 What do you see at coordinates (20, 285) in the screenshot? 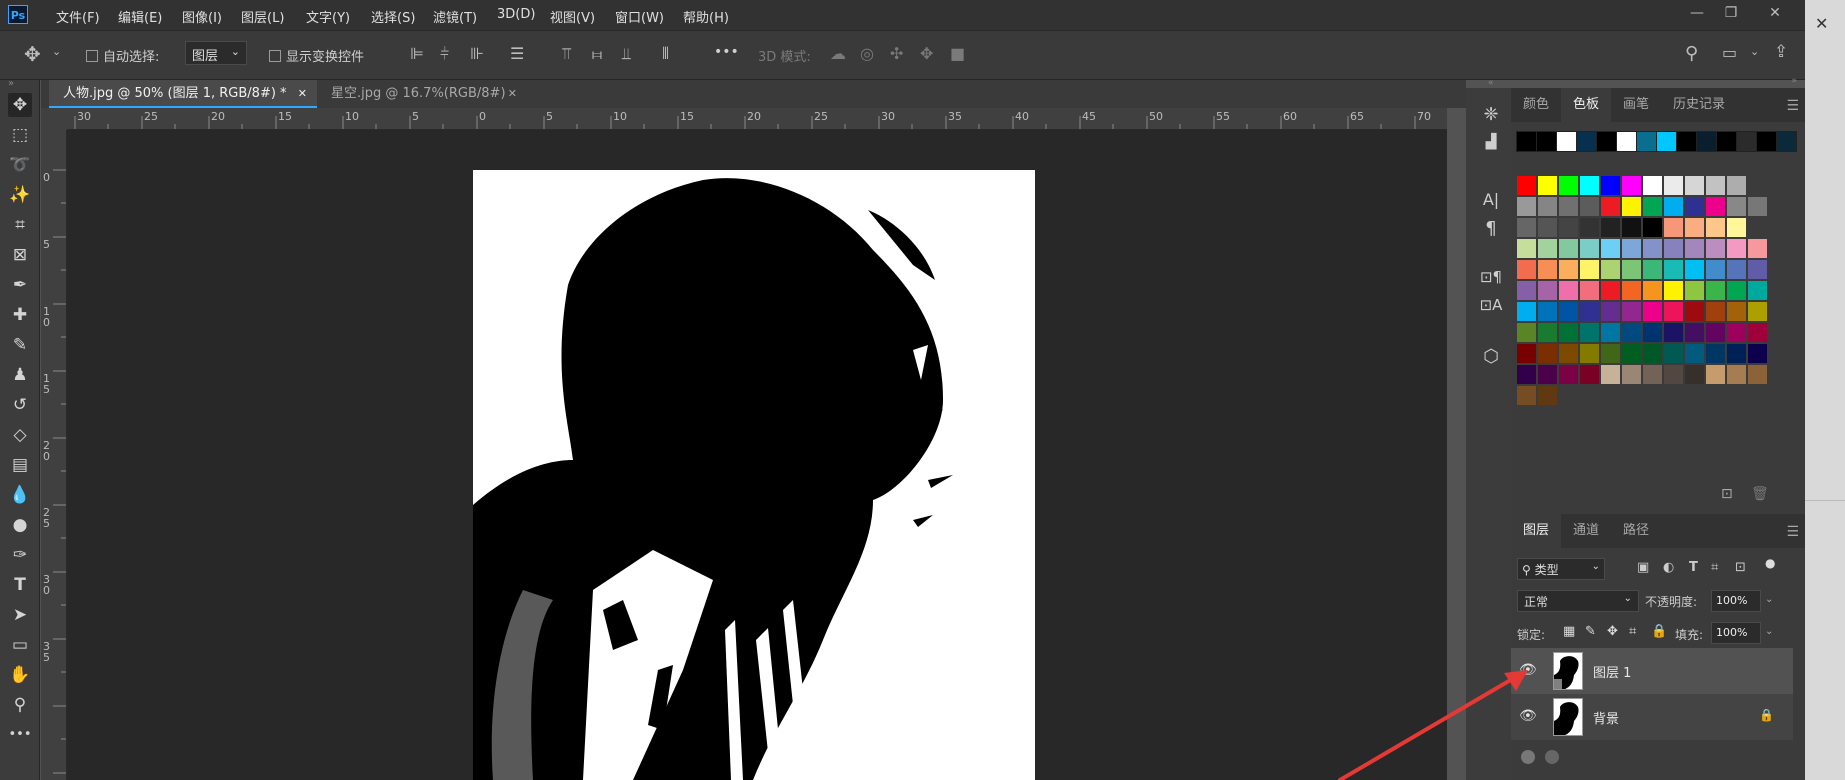
I see `eyedropper-tool-icon: ✒` at bounding box center [20, 285].